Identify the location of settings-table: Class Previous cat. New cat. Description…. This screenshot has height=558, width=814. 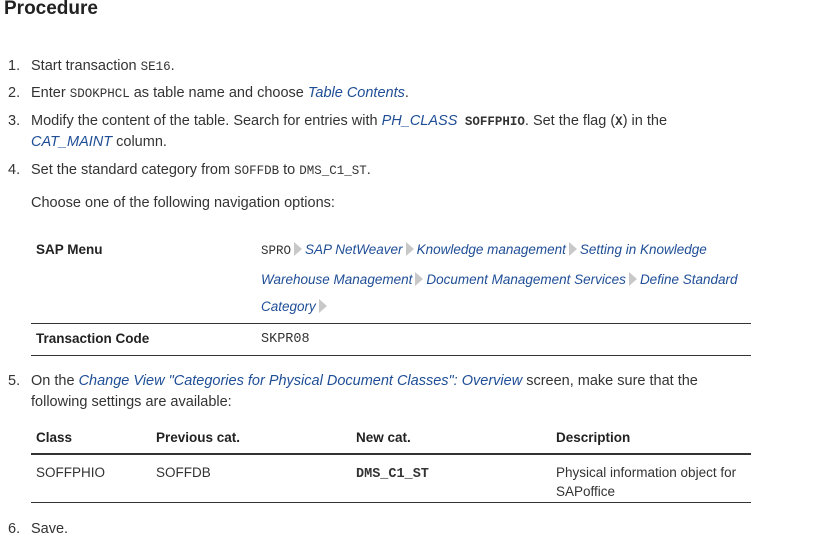
(391, 464).